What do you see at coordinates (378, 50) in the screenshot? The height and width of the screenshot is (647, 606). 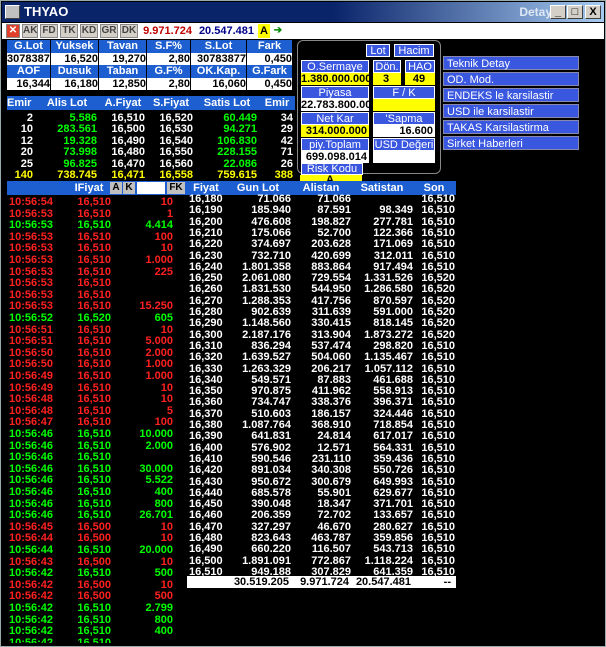 I see `lot-button: Lot` at bounding box center [378, 50].